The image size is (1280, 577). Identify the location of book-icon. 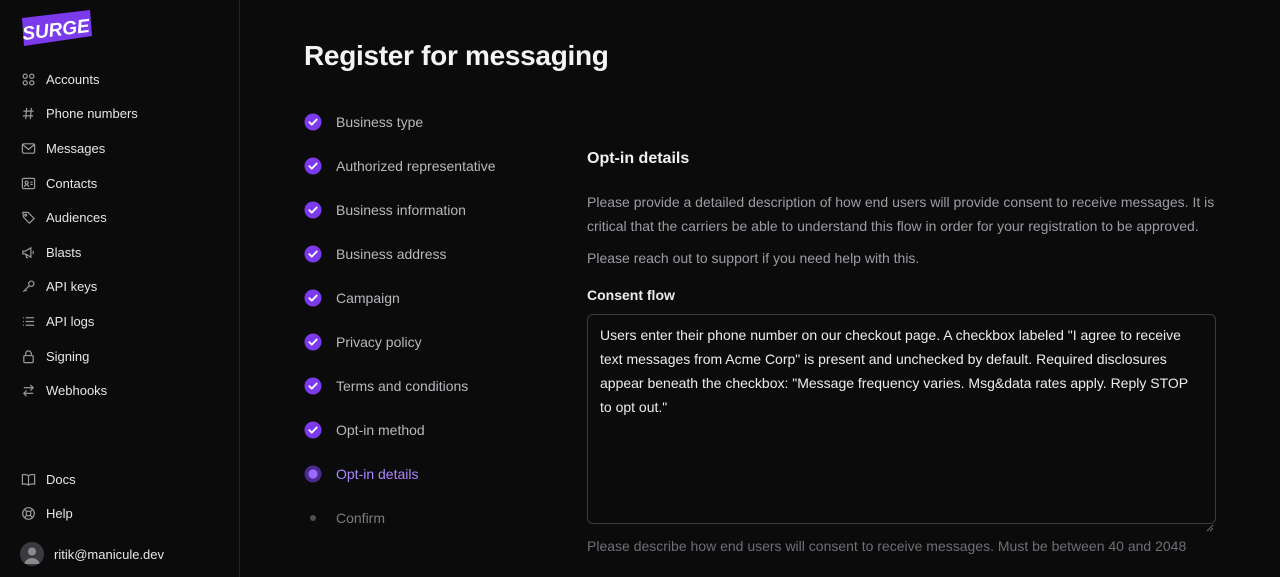
(28, 479).